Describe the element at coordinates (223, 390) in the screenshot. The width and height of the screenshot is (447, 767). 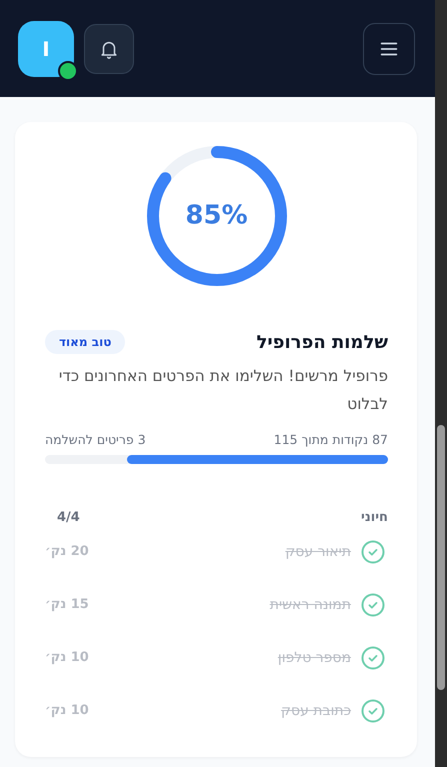
I see `message-text: פרופיל מרשים! השלימו את הפרטים האחרונים כדי לבלוט` at that location.